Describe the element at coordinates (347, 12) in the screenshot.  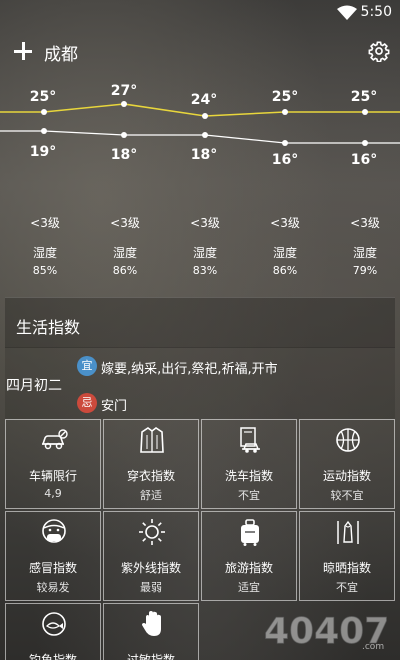
I see `wifi-icon` at that location.